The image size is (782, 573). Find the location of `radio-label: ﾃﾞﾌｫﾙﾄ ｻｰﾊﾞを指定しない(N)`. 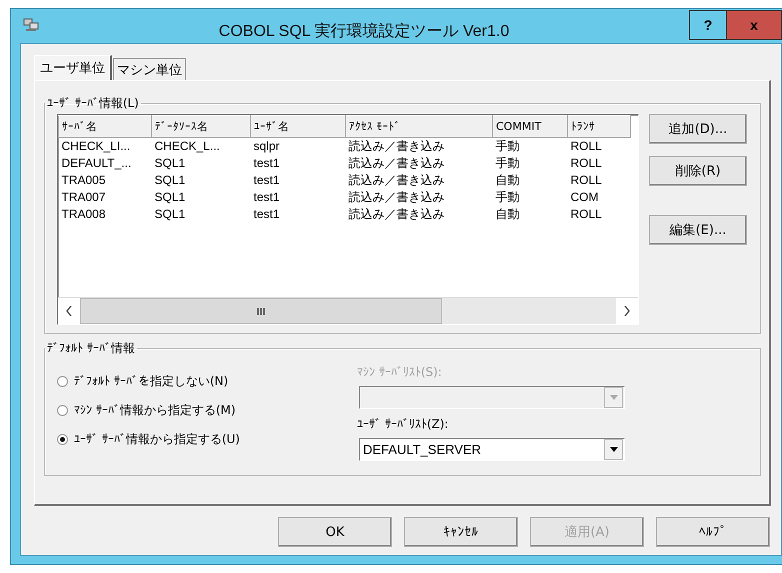

radio-label: ﾃﾞﾌｫﾙﾄ ｻｰﾊﾞを指定しない(N) is located at coordinates (151, 381).